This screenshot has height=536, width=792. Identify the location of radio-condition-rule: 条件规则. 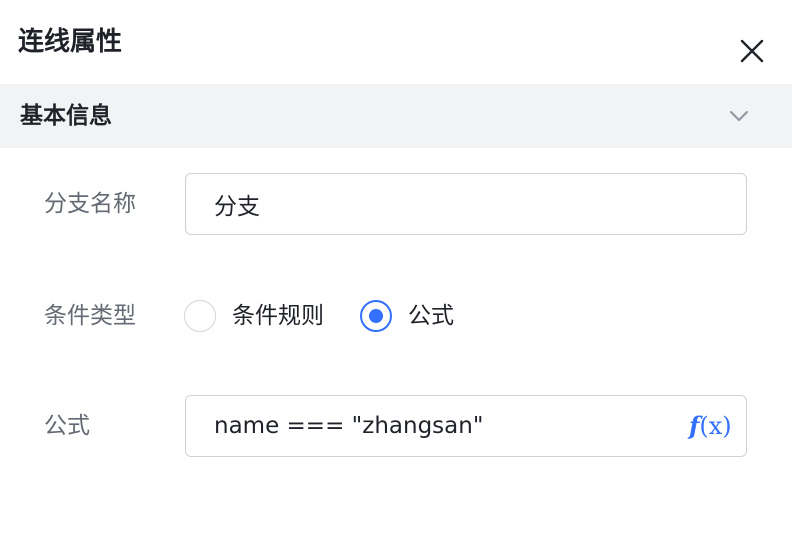
(259, 316).